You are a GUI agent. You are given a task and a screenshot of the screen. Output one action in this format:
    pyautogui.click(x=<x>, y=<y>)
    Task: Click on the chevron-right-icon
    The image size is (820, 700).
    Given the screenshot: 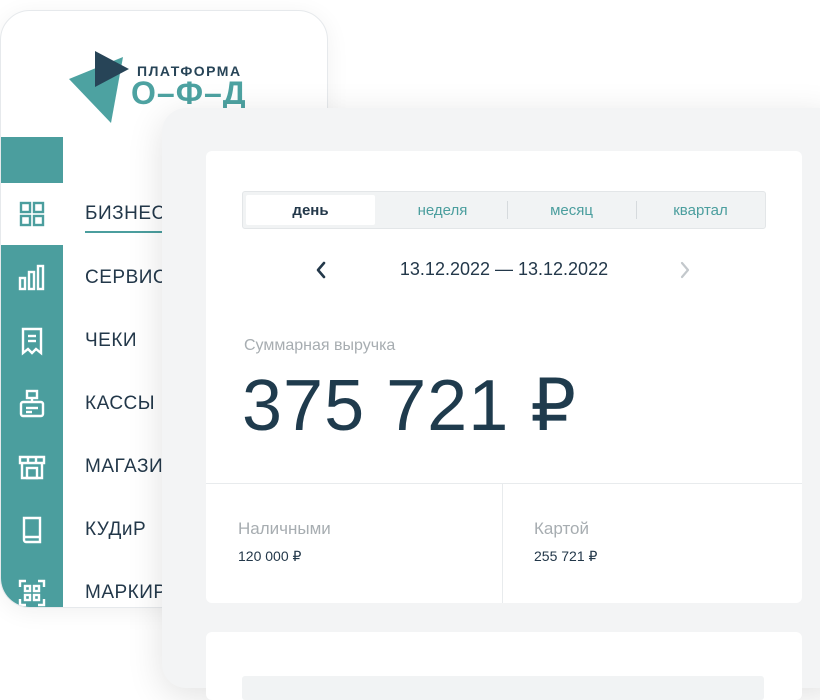 What is the action you would take?
    pyautogui.click(x=685, y=270)
    